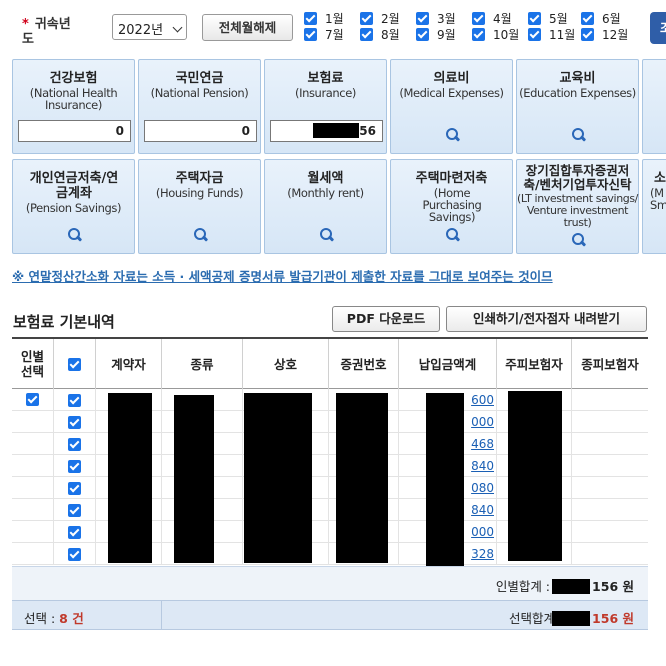 The image size is (666, 666). I want to click on category-card-national-pension: 국민연금 (National Pension) 0, so click(199, 106).